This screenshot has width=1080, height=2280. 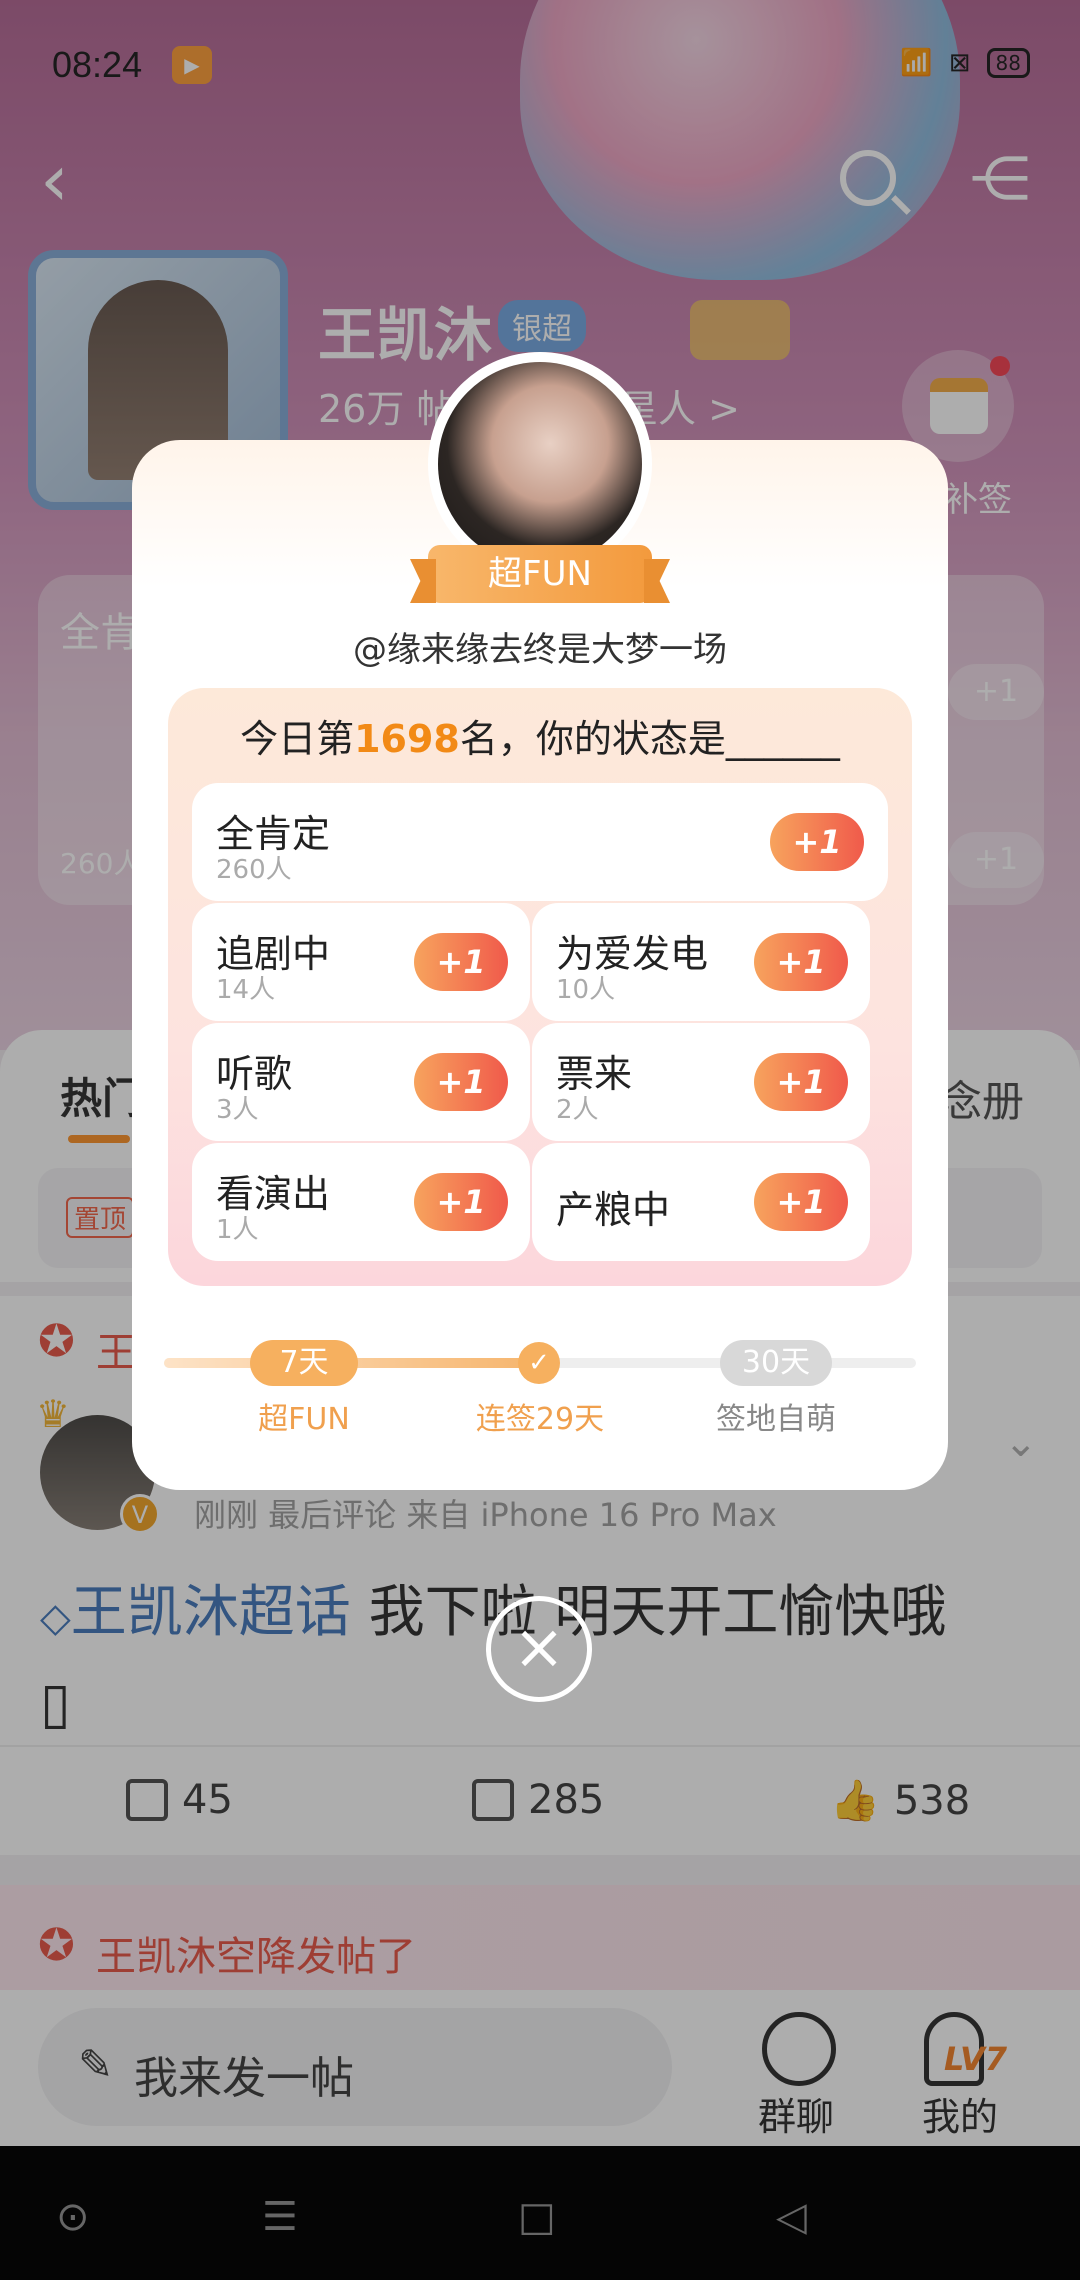 What do you see at coordinates (361, 1202) in the screenshot?
I see `status-option: 看演出 1人 +1` at bounding box center [361, 1202].